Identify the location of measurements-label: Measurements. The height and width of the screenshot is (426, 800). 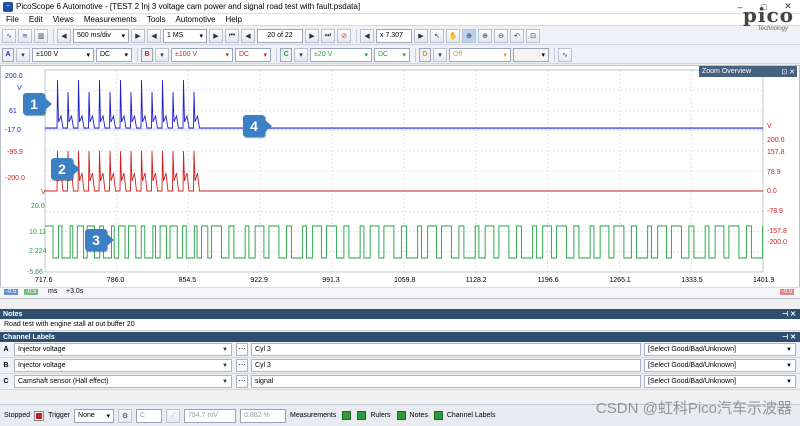
(313, 415).